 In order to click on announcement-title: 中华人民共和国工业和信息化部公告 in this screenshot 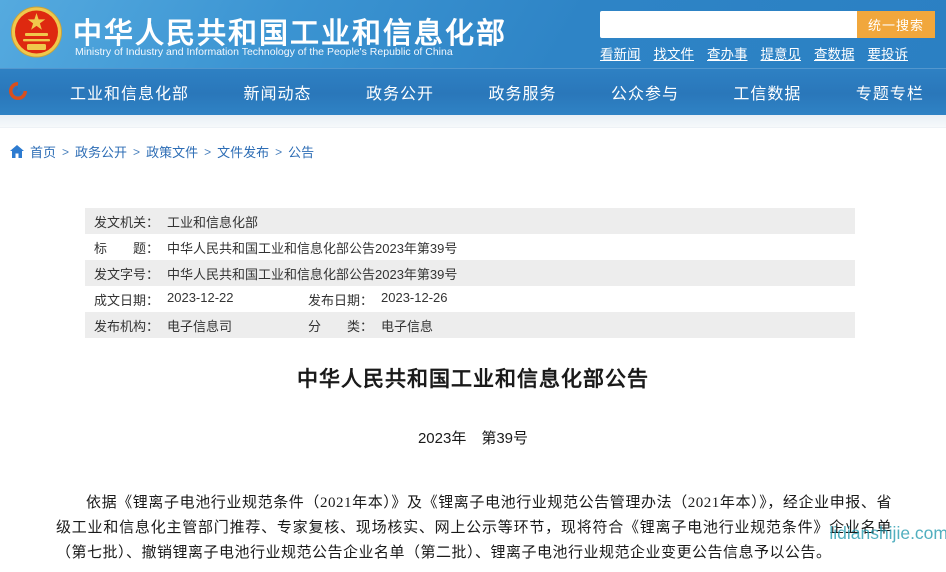, I will do `click(473, 379)`.